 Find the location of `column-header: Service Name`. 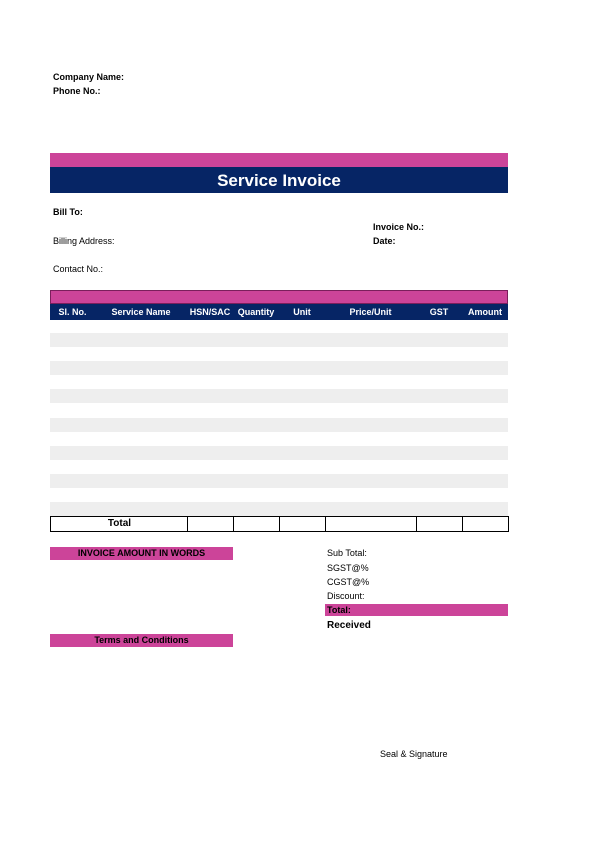

column-header: Service Name is located at coordinates (141, 312).